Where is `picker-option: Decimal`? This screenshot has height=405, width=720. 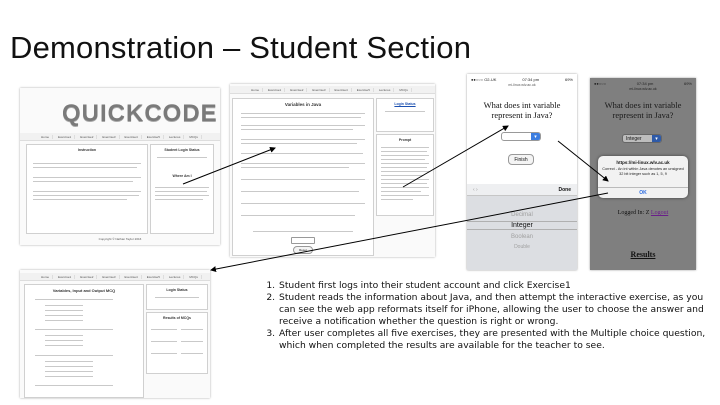 picker-option: Decimal is located at coordinates (522, 215).